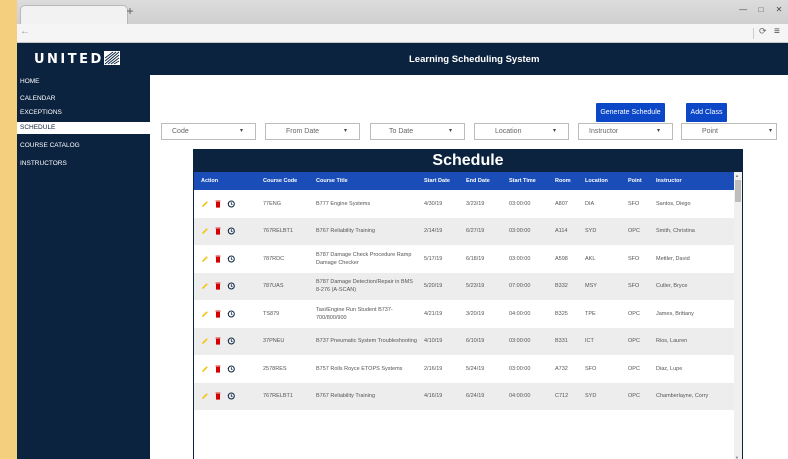 The width and height of the screenshot is (788, 459). What do you see at coordinates (675, 231) in the screenshot?
I see `instructor-cell: Smith, Christina` at bounding box center [675, 231].